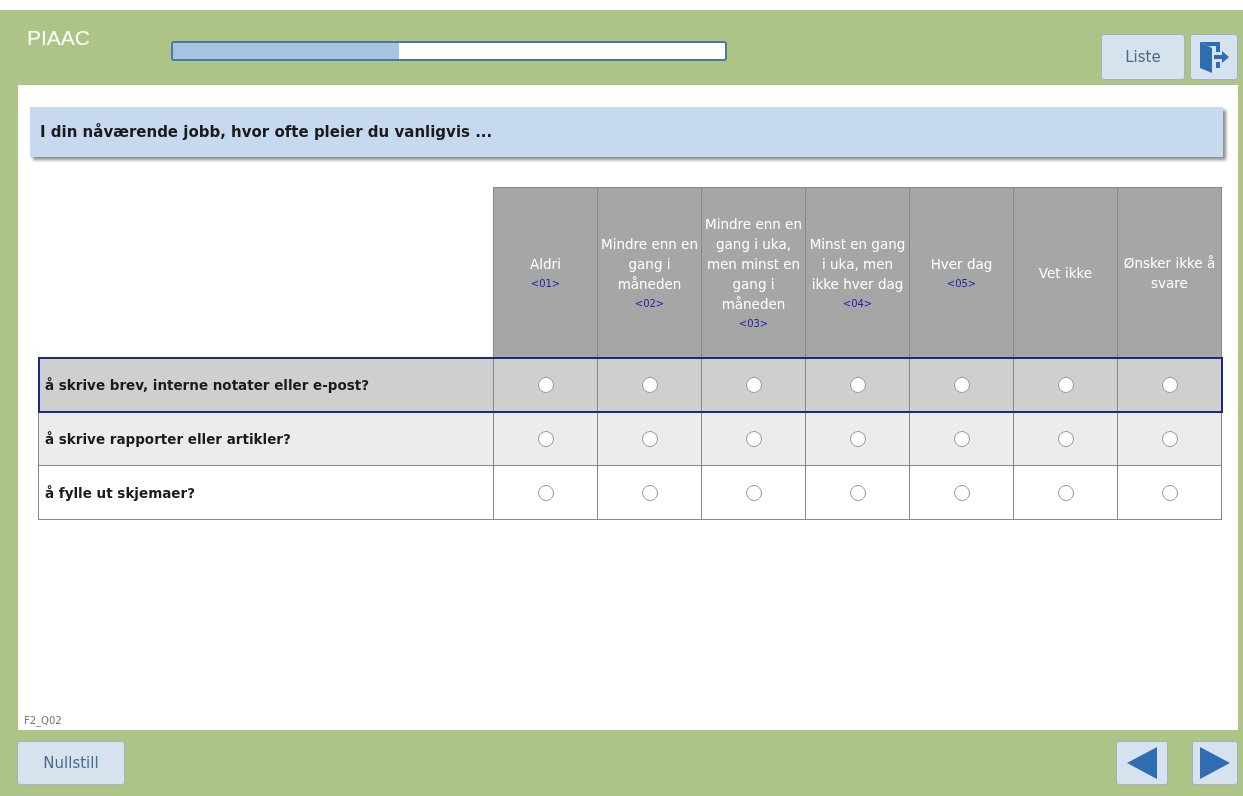  What do you see at coordinates (120, 492) in the screenshot?
I see `row-label: å fylle ut skjemaer?` at bounding box center [120, 492].